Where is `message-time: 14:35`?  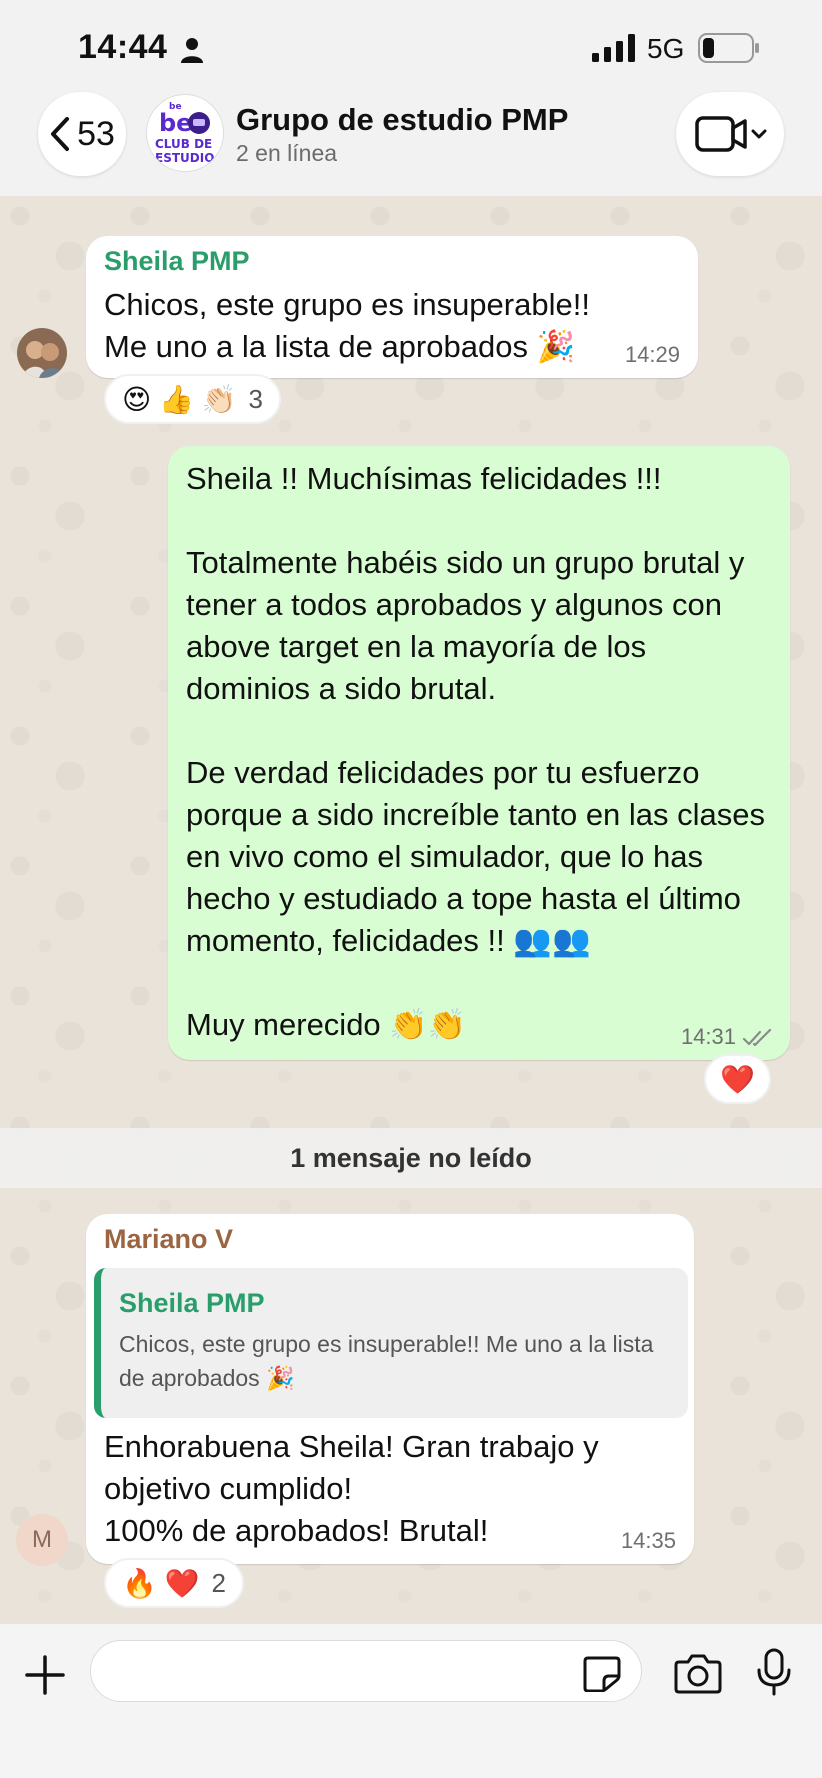
message-time: 14:35 is located at coordinates (648, 1540).